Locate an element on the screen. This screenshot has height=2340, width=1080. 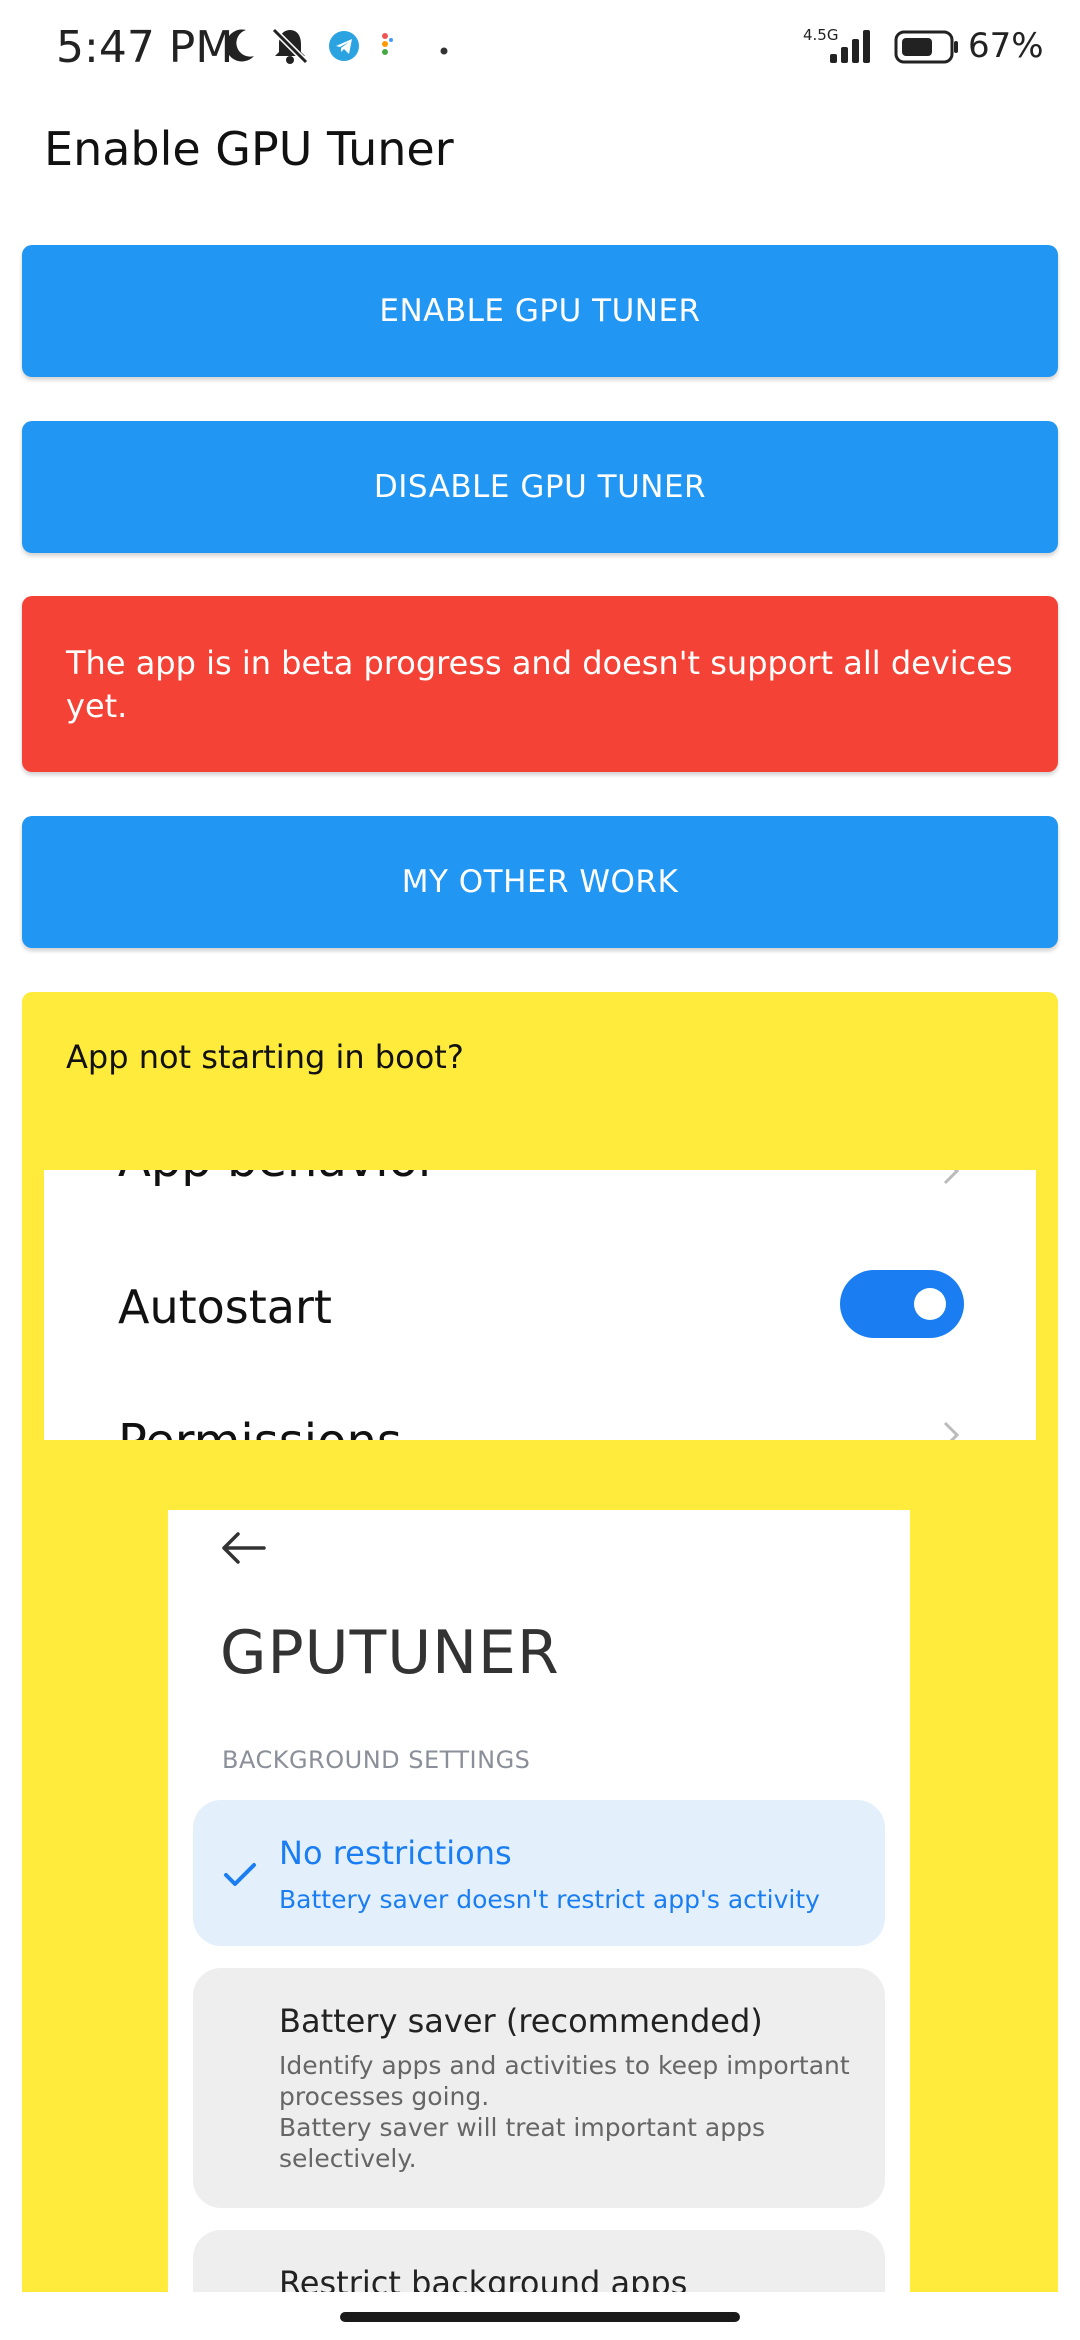
permissions-row: Permissions is located at coordinates (260, 1427).